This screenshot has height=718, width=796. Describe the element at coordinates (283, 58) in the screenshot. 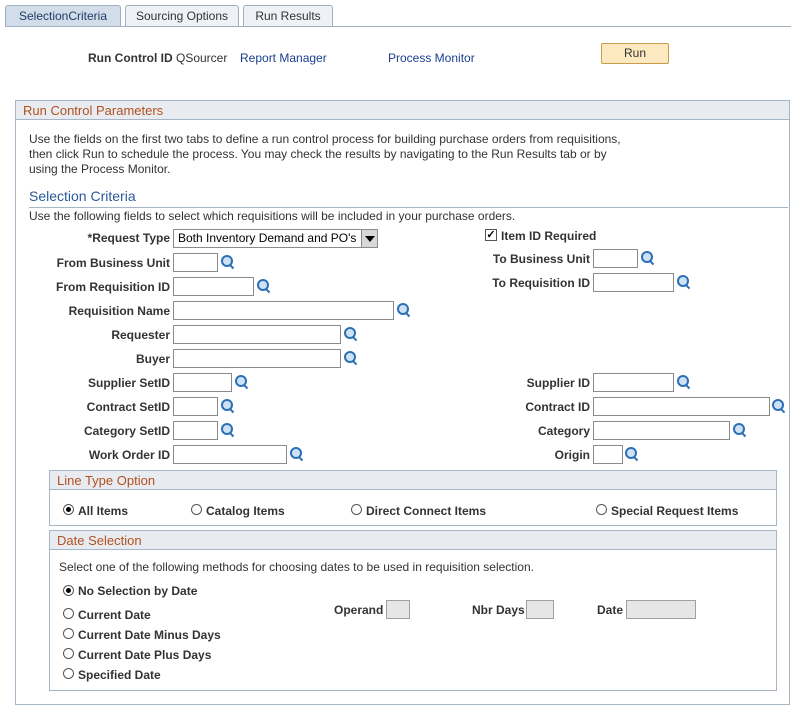

I see `report-manager-link: Report Manager` at that location.